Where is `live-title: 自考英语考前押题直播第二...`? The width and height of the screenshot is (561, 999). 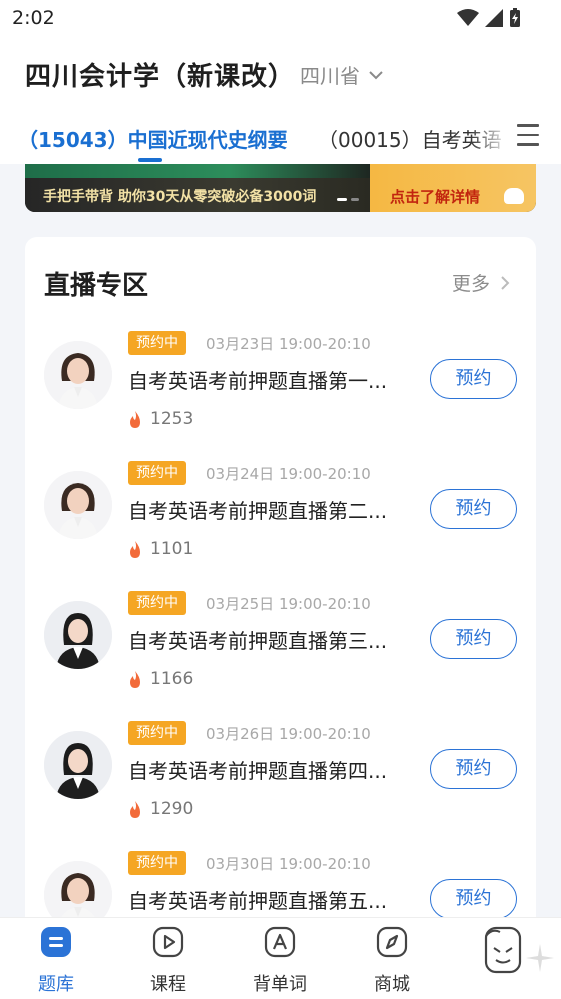
live-title: 自考英语考前押题直播第二... is located at coordinates (258, 511).